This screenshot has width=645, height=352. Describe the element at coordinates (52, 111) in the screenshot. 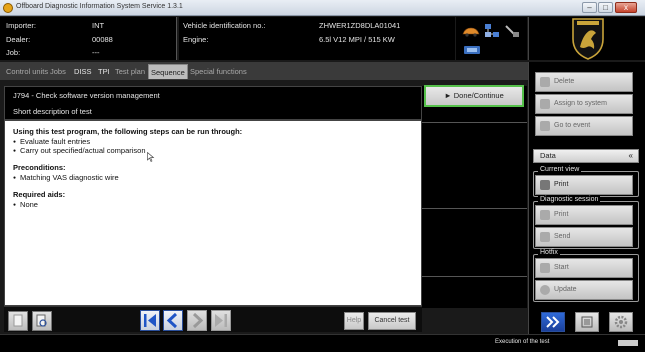

I see `test-subtitle: Short description of test` at that location.